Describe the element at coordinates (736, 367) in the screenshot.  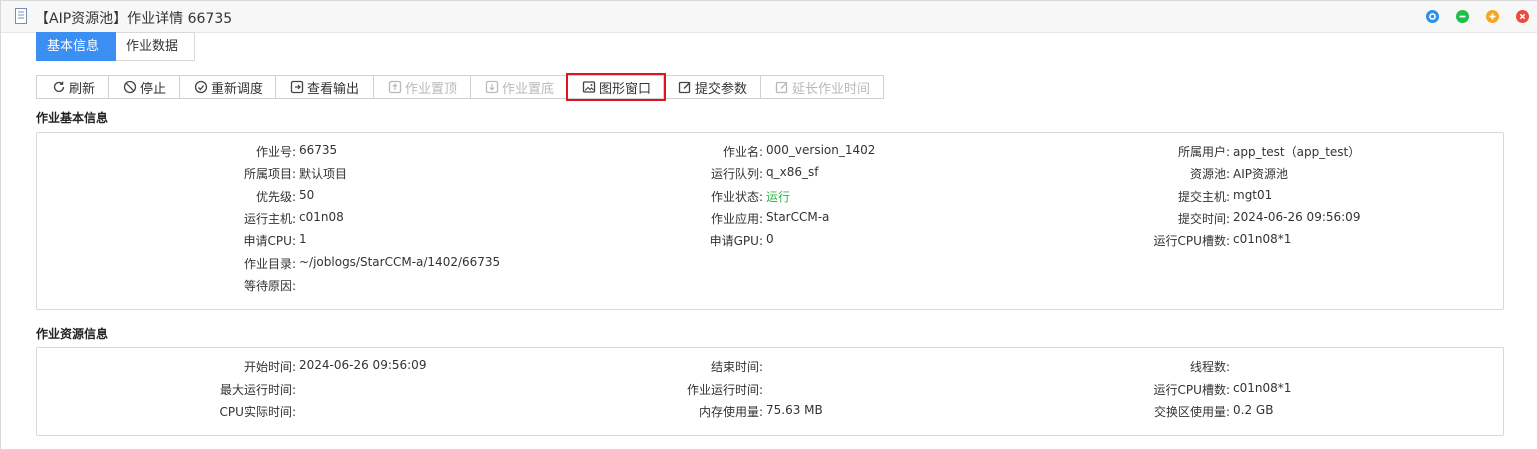
I see `field-label: 结束时间:` at that location.